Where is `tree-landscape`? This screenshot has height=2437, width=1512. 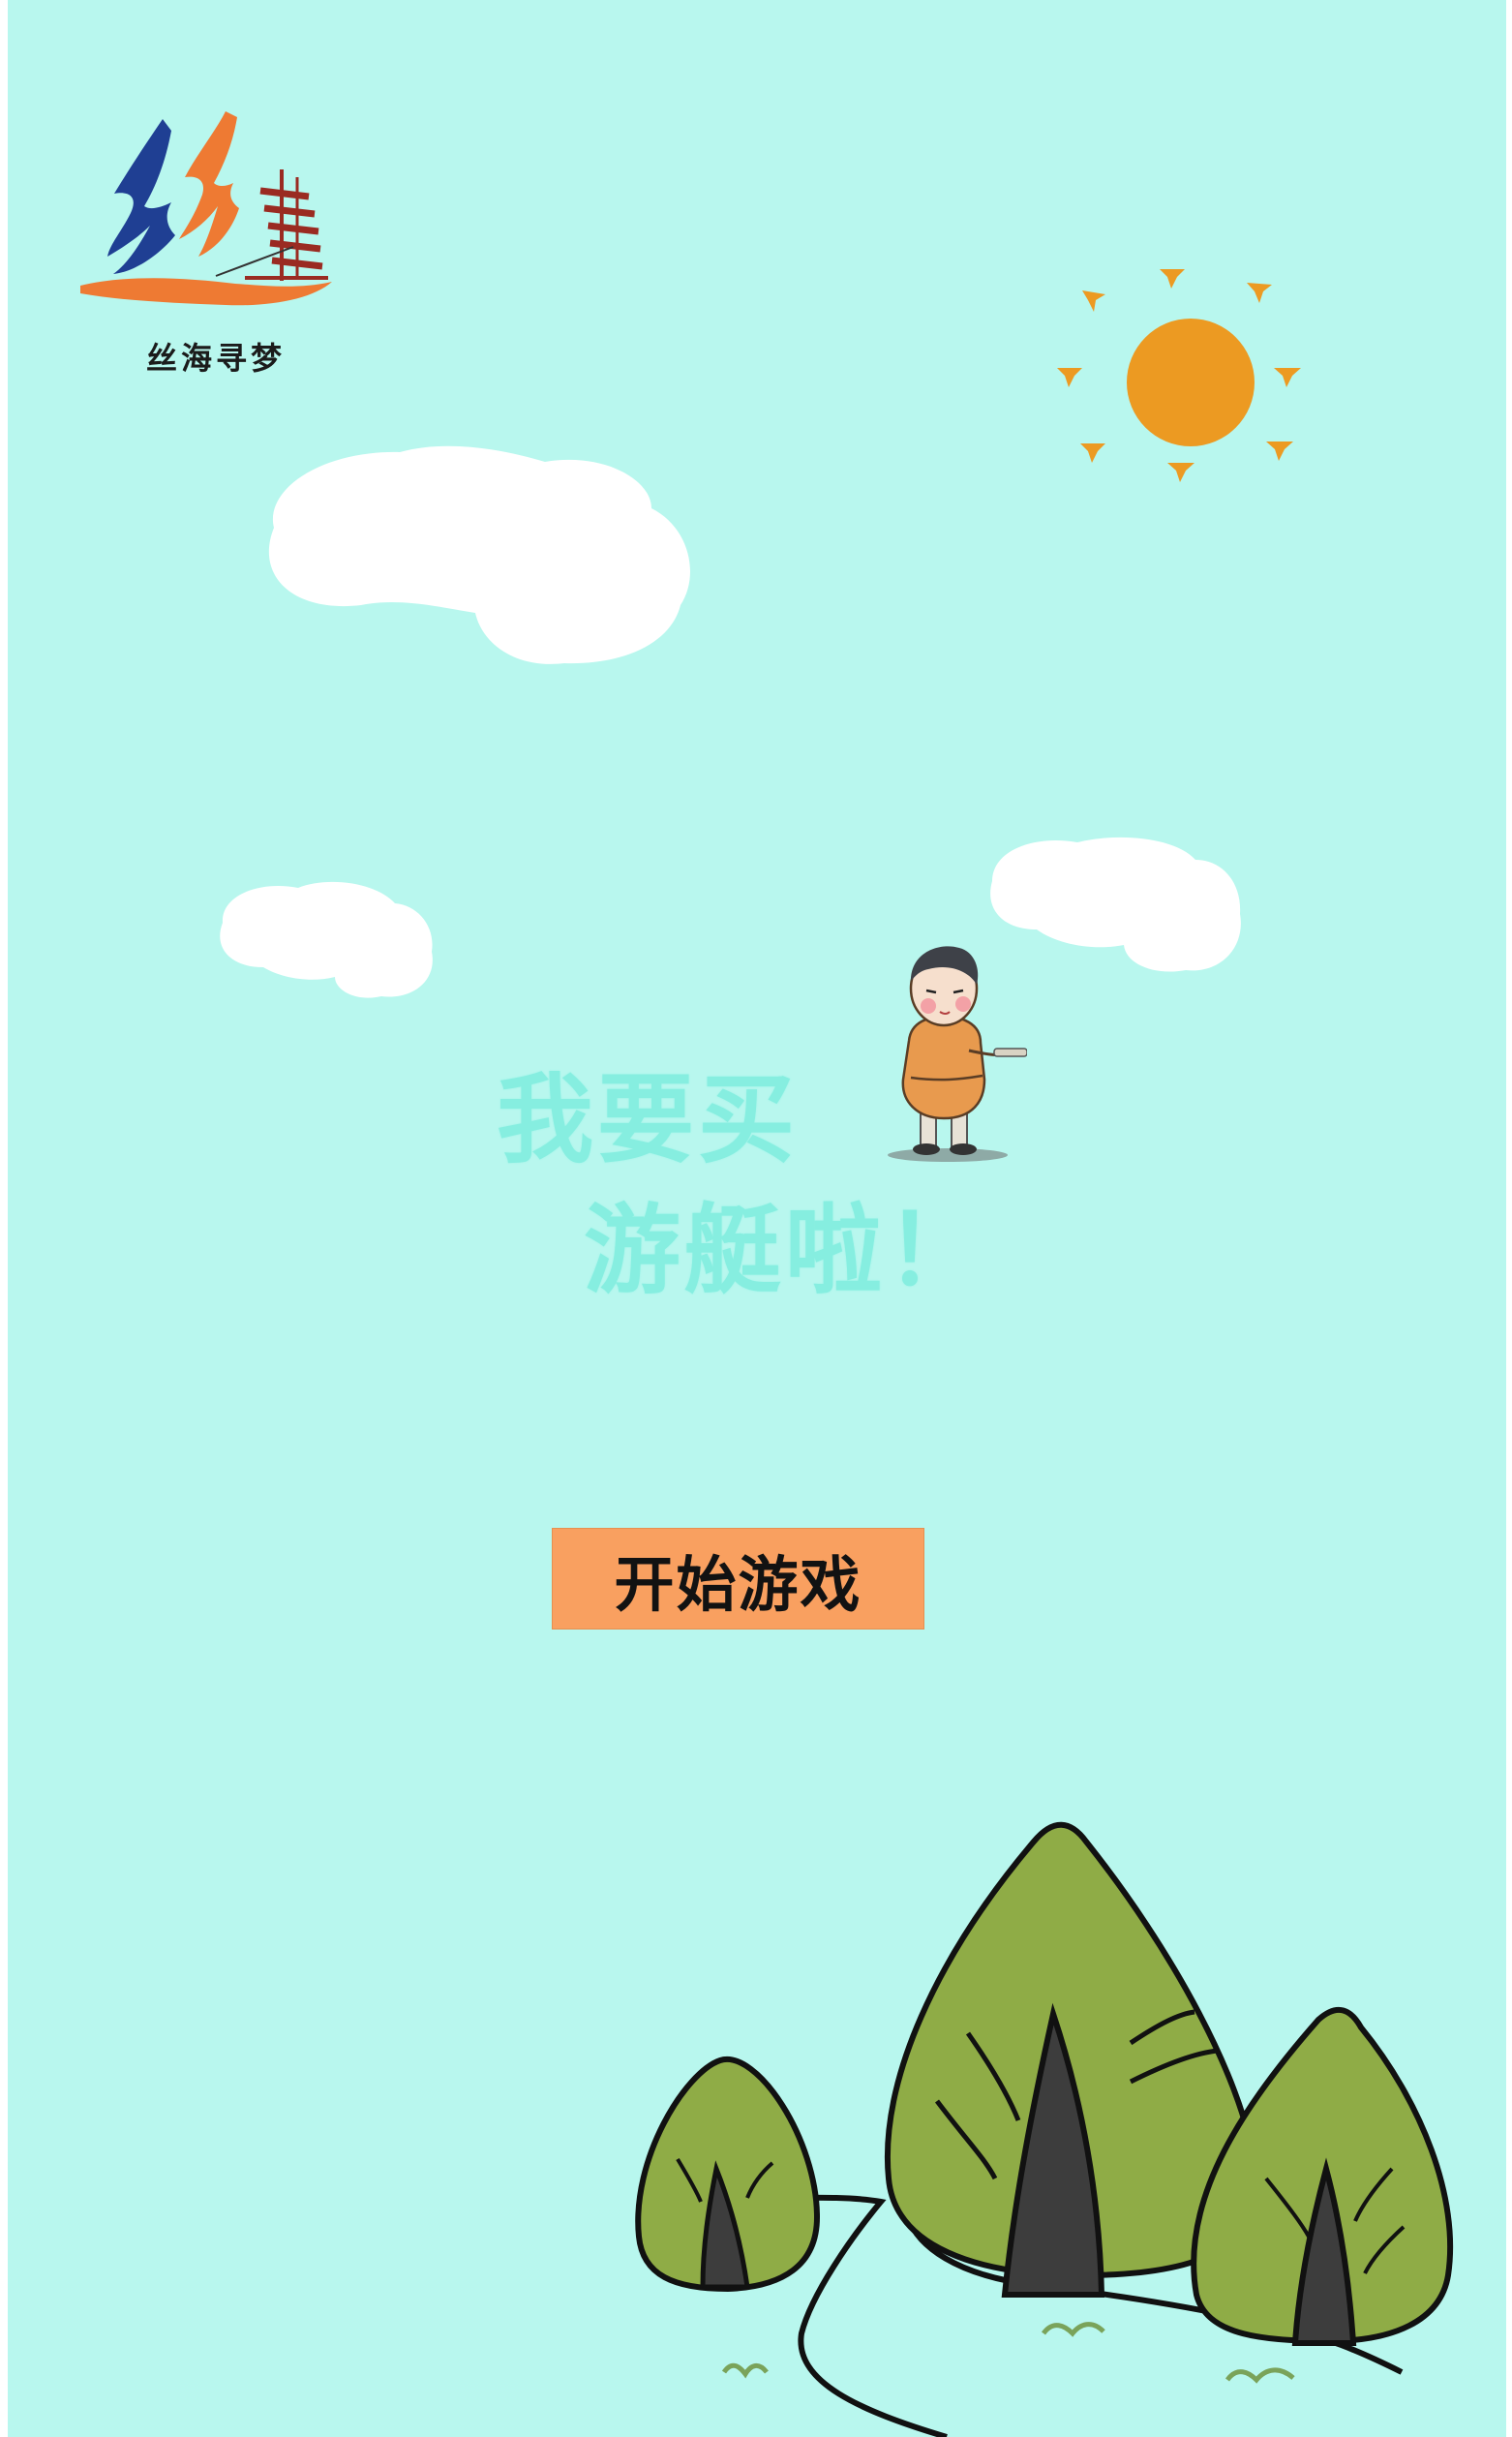
tree-landscape is located at coordinates (1044, 2129).